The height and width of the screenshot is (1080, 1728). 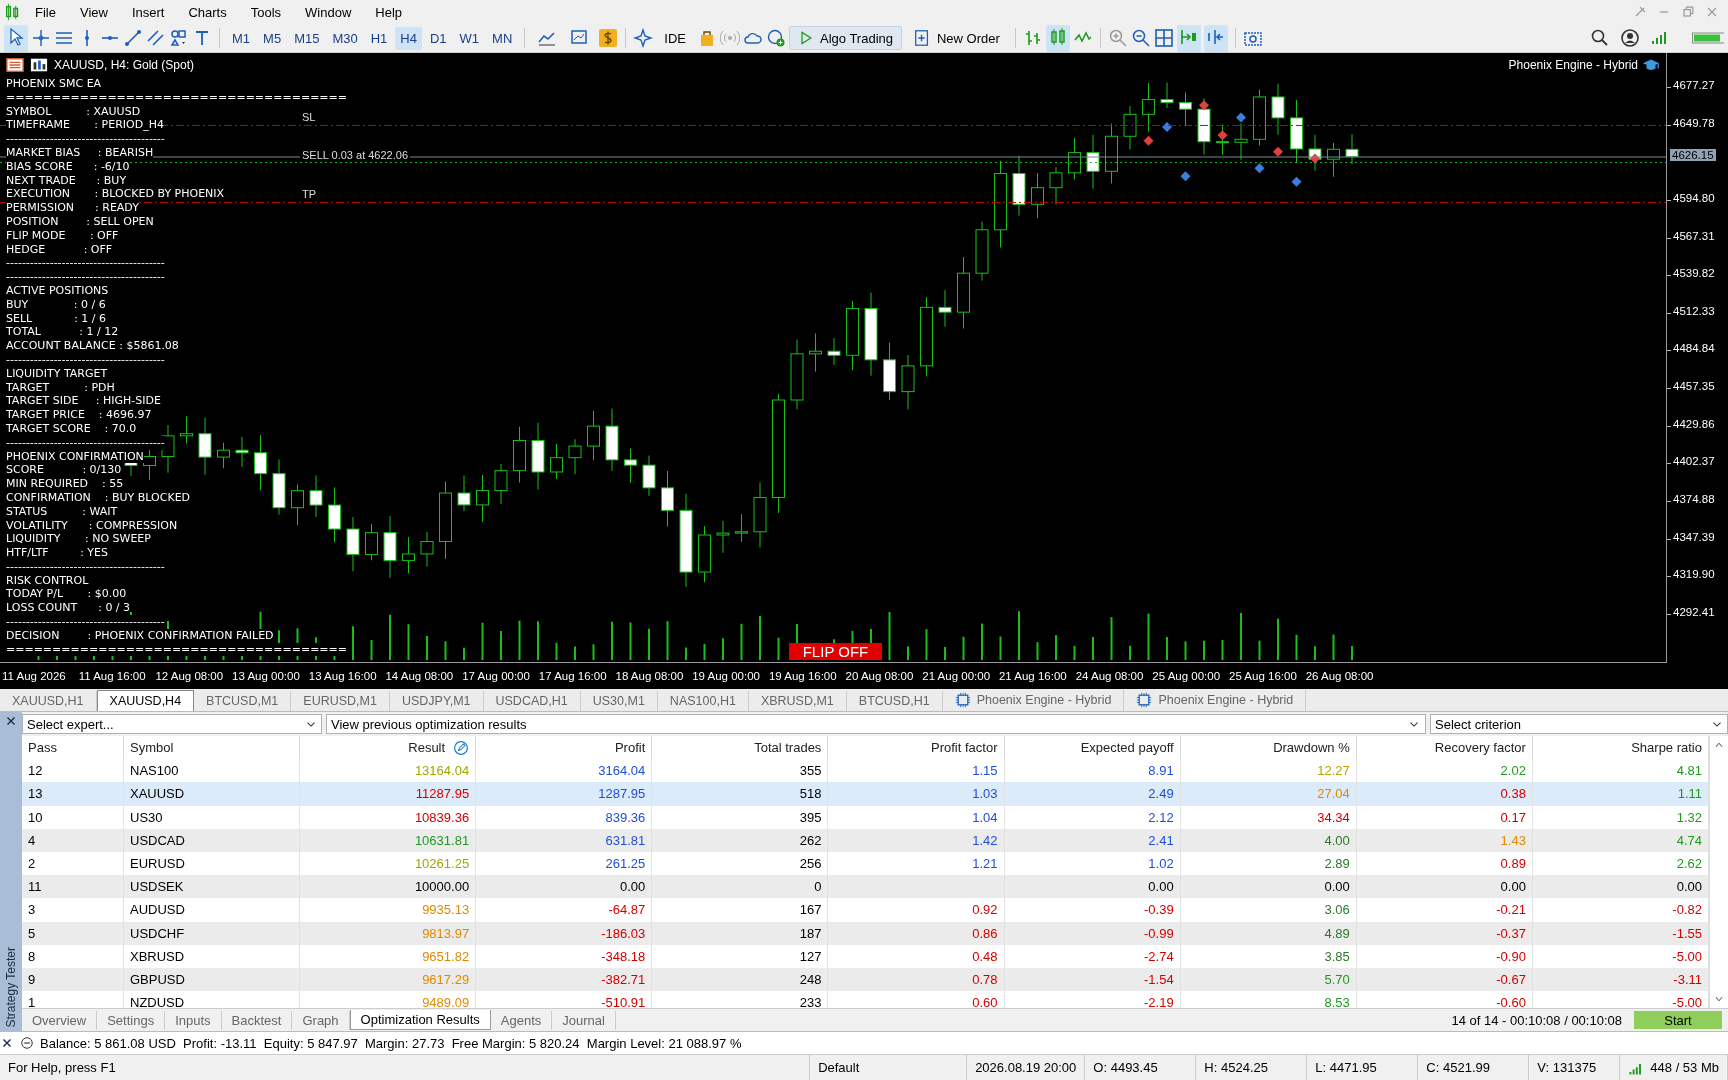 What do you see at coordinates (1161, 864) in the screenshot?
I see `table-cell: 1.02` at bounding box center [1161, 864].